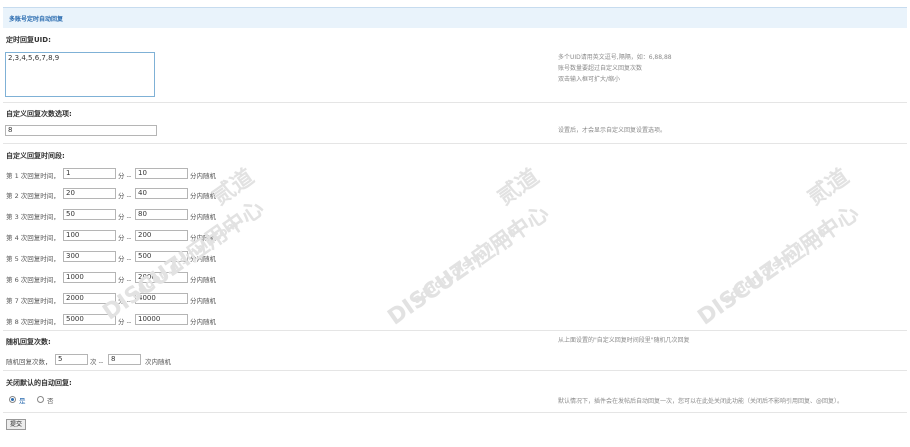  Describe the element at coordinates (36, 19) in the screenshot. I see `panel-title: 多账号定时自动回复` at that location.